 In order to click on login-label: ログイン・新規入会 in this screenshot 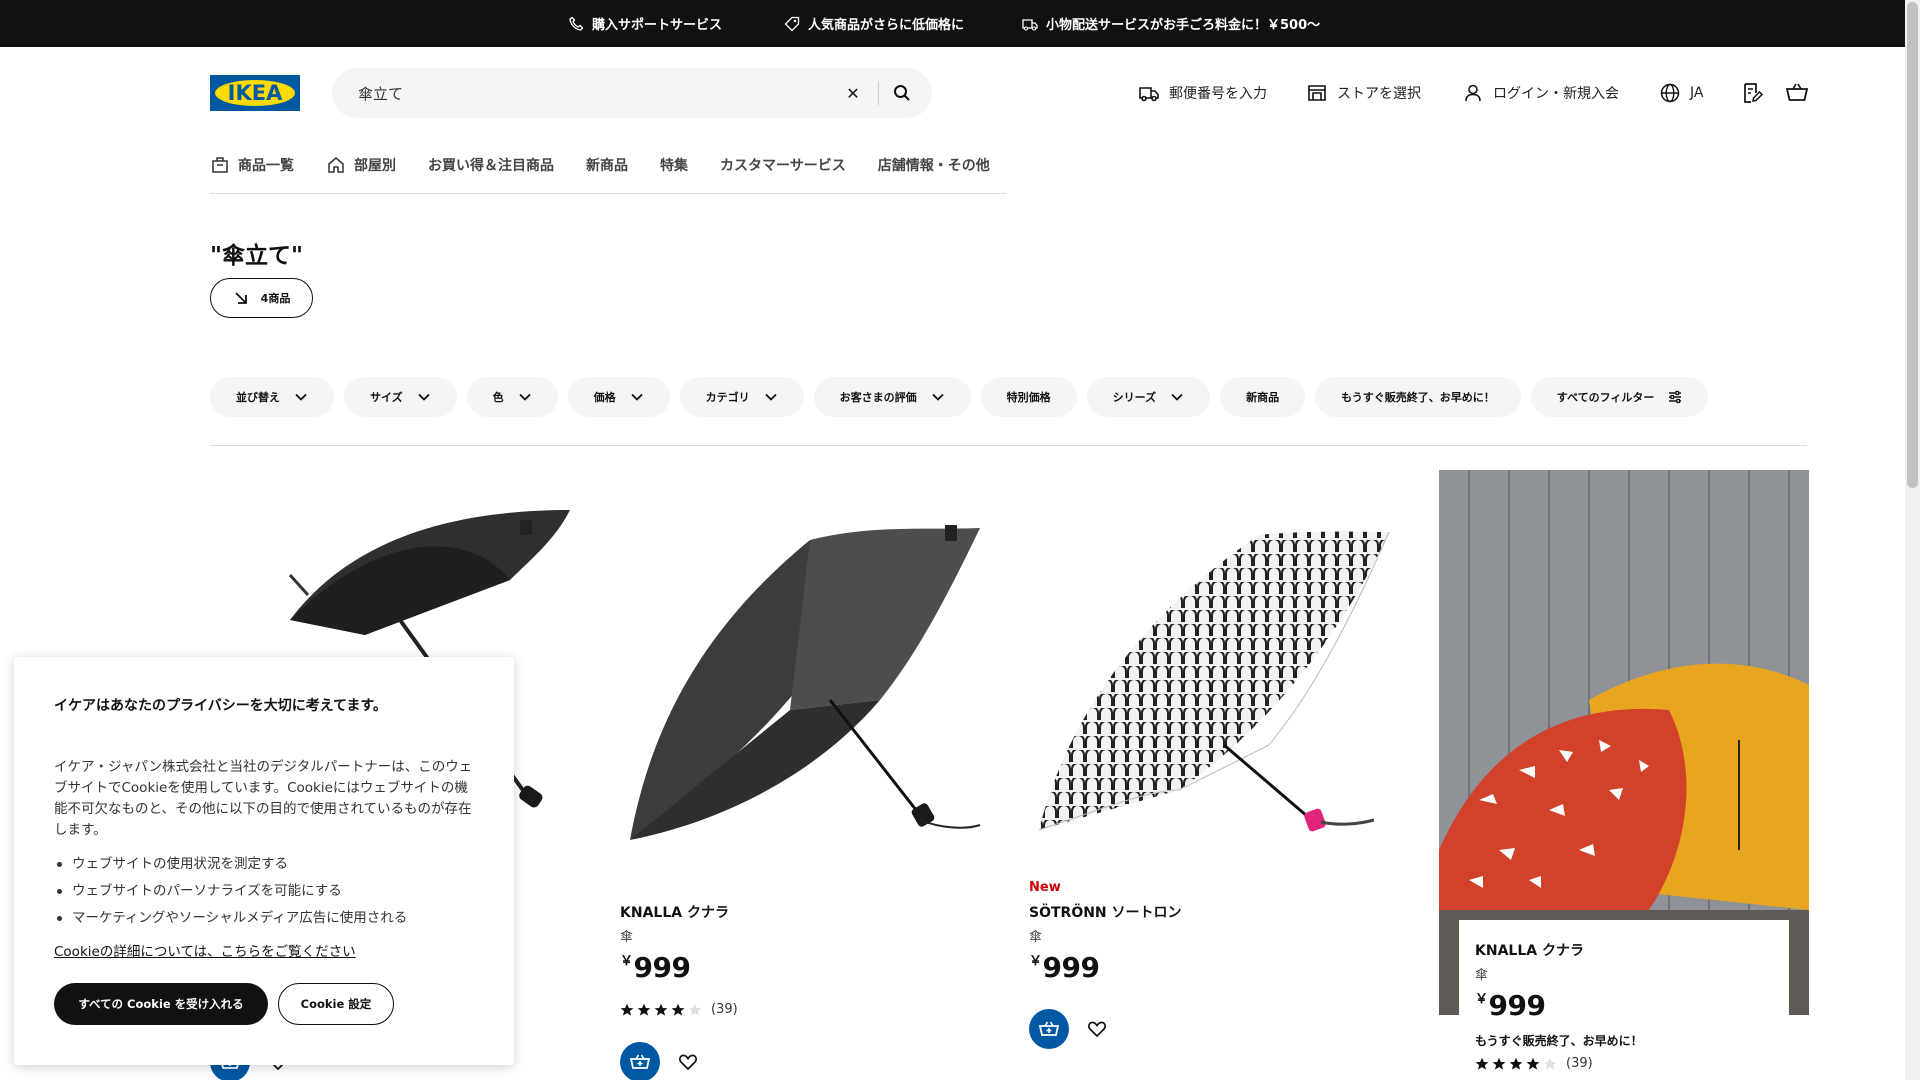, I will do `click(1556, 94)`.